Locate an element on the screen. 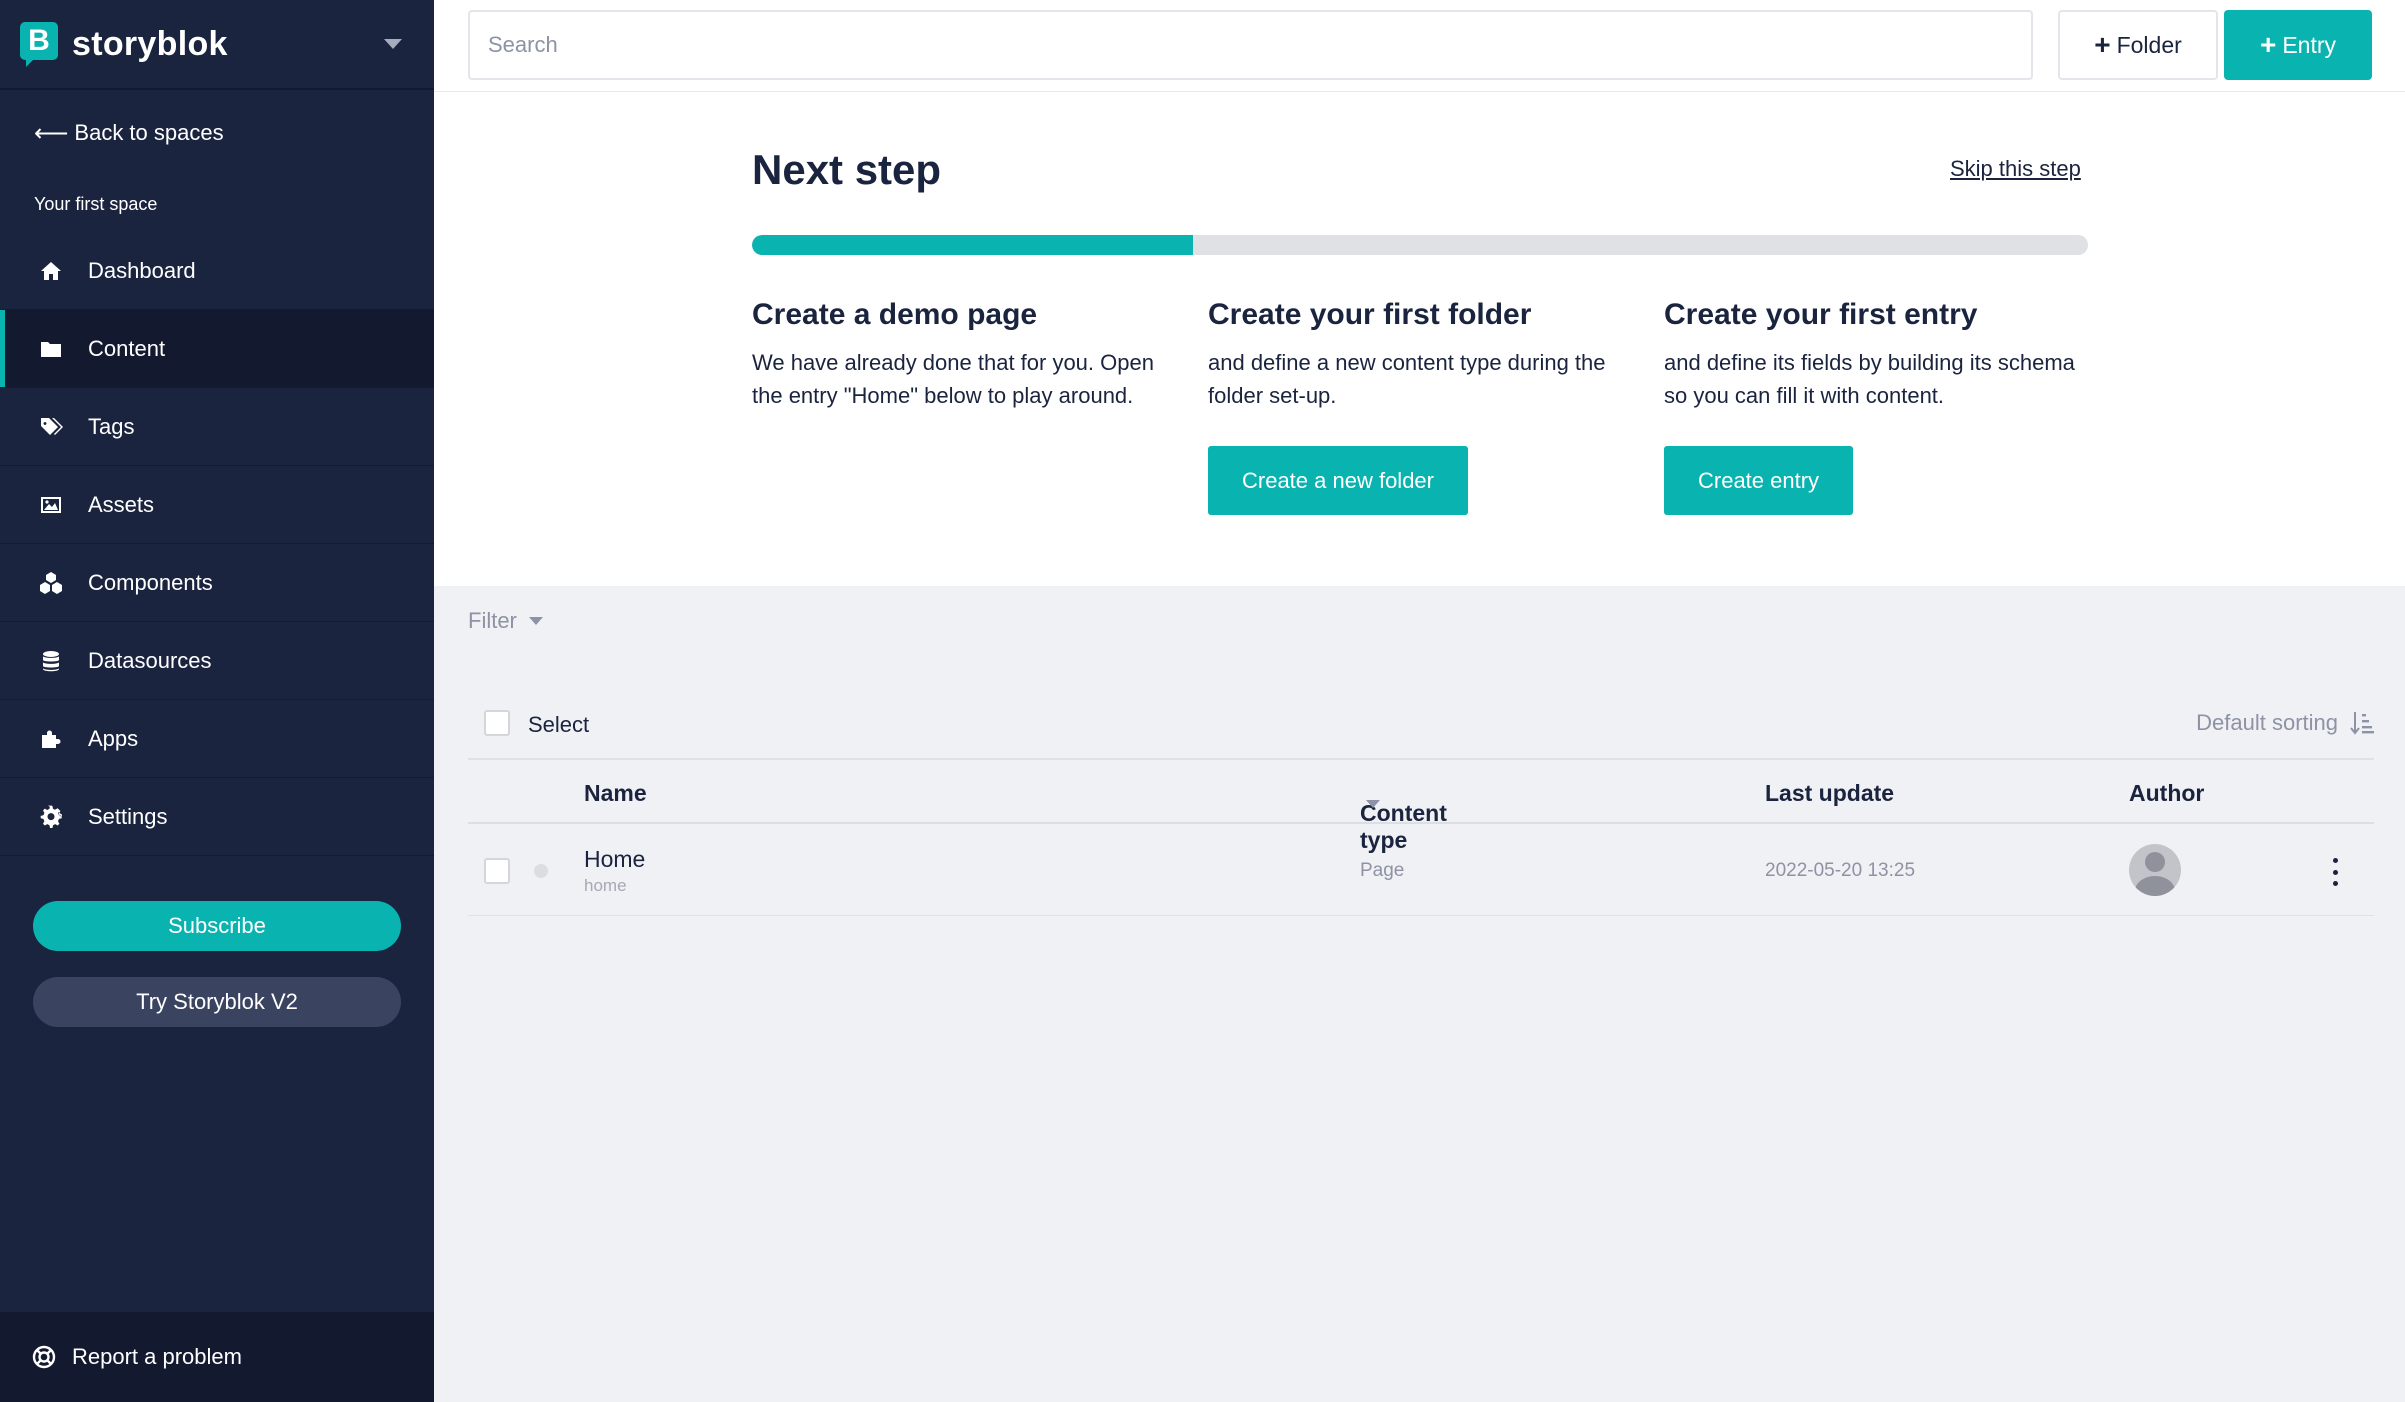 The height and width of the screenshot is (1402, 2405). sidebar-item-datasources: Datasources is located at coordinates (217, 661).